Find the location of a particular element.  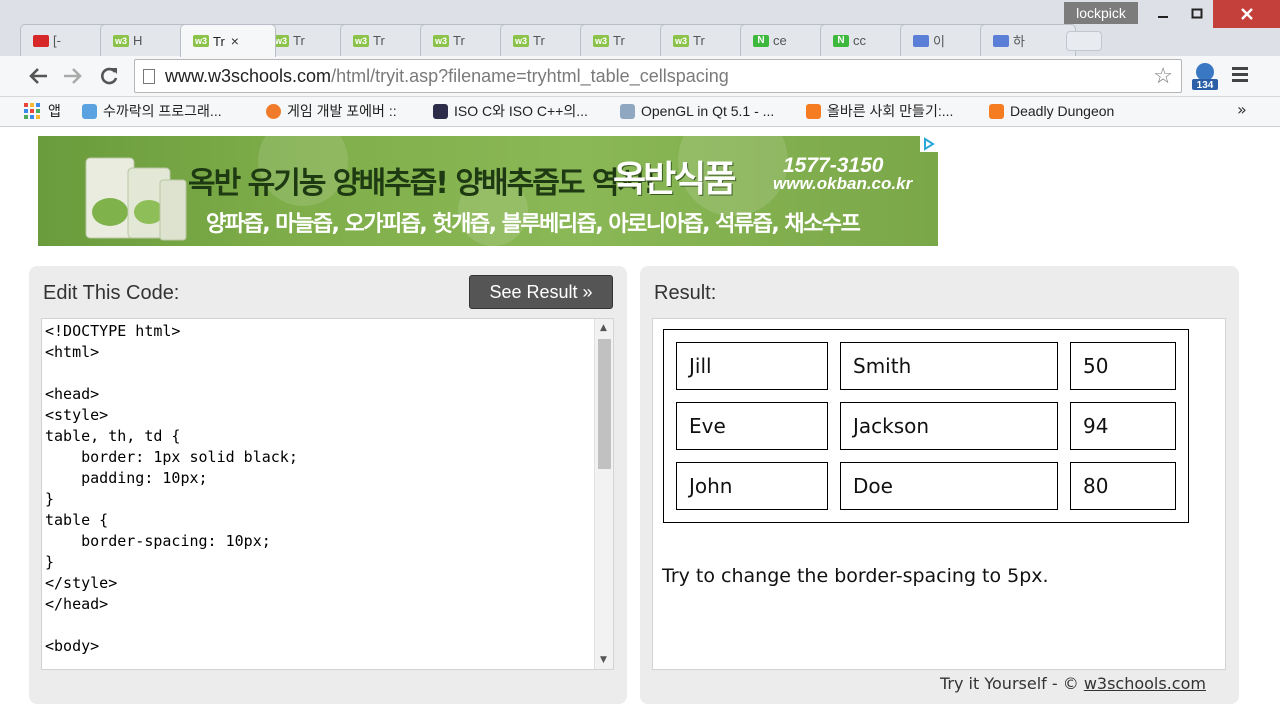

table-row: Eve Jackson 94 is located at coordinates (926, 426).